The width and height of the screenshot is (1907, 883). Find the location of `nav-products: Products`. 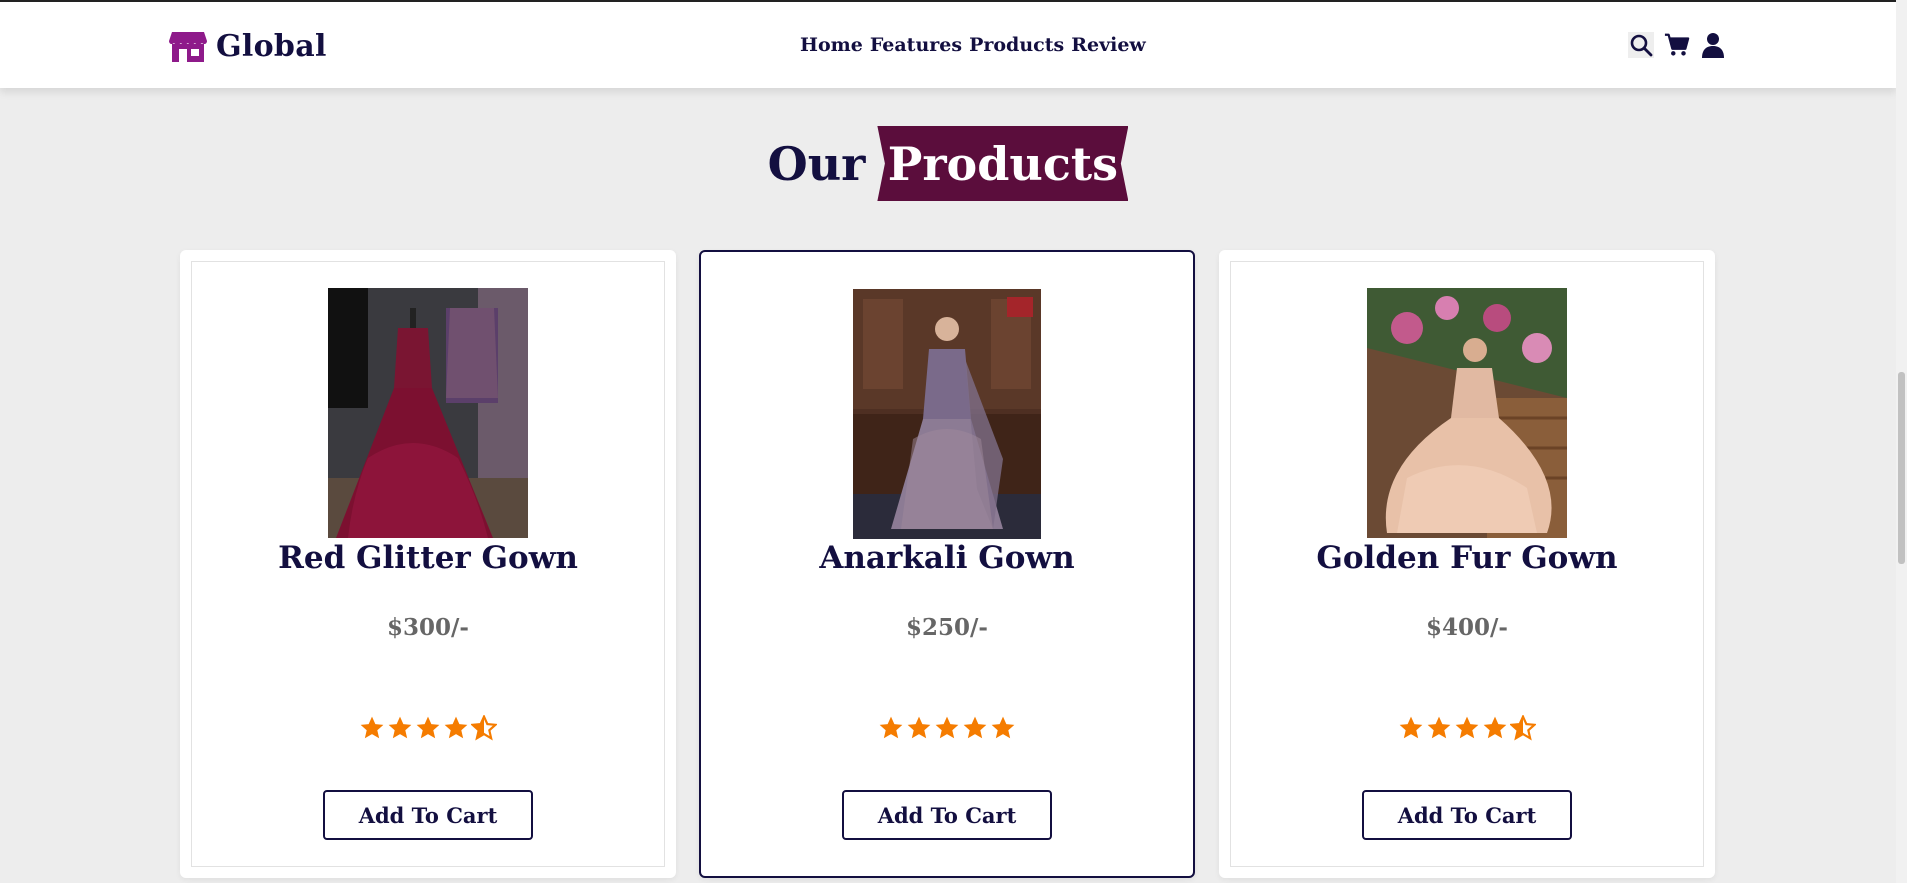

nav-products: Products is located at coordinates (1016, 45).